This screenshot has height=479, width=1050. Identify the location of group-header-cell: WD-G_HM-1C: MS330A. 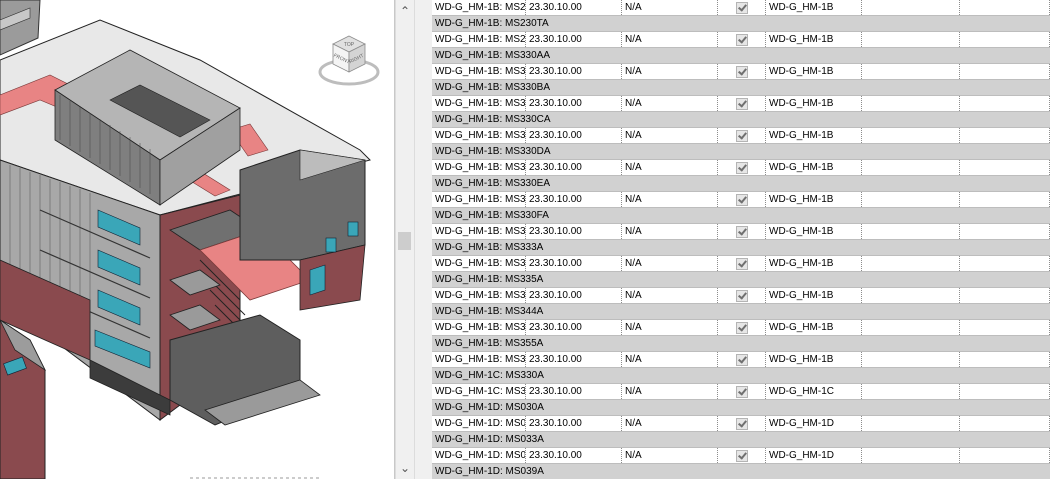
(741, 375).